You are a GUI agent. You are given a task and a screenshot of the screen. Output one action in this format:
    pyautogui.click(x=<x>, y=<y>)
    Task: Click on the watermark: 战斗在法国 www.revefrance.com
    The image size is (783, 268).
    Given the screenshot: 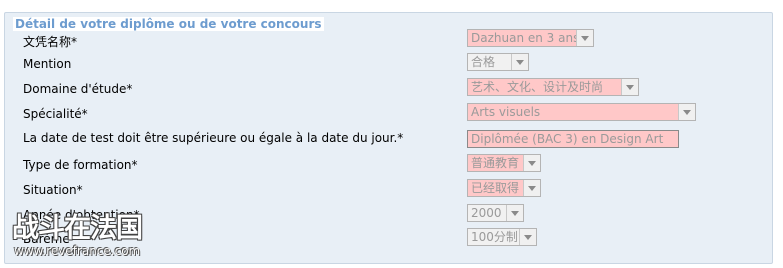 What is the action you would take?
    pyautogui.click(x=87, y=239)
    